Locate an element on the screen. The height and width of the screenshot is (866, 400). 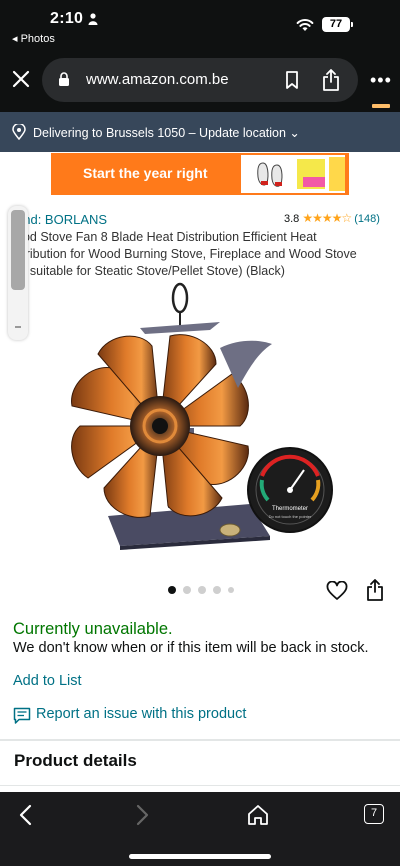
gauge-label: Thermometer is located at coordinates (290, 509).